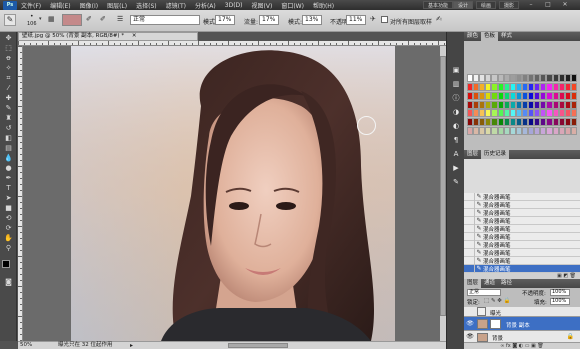 The image size is (580, 349). What do you see at coordinates (205, 5) in the screenshot?
I see `menu-analysis: 分析(A)` at bounding box center [205, 5].